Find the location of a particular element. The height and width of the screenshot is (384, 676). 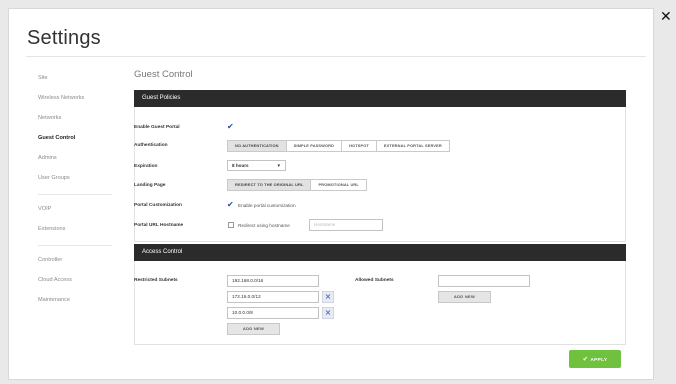

sidebar-item-cloud-access: Cloud Access is located at coordinates (76, 286).